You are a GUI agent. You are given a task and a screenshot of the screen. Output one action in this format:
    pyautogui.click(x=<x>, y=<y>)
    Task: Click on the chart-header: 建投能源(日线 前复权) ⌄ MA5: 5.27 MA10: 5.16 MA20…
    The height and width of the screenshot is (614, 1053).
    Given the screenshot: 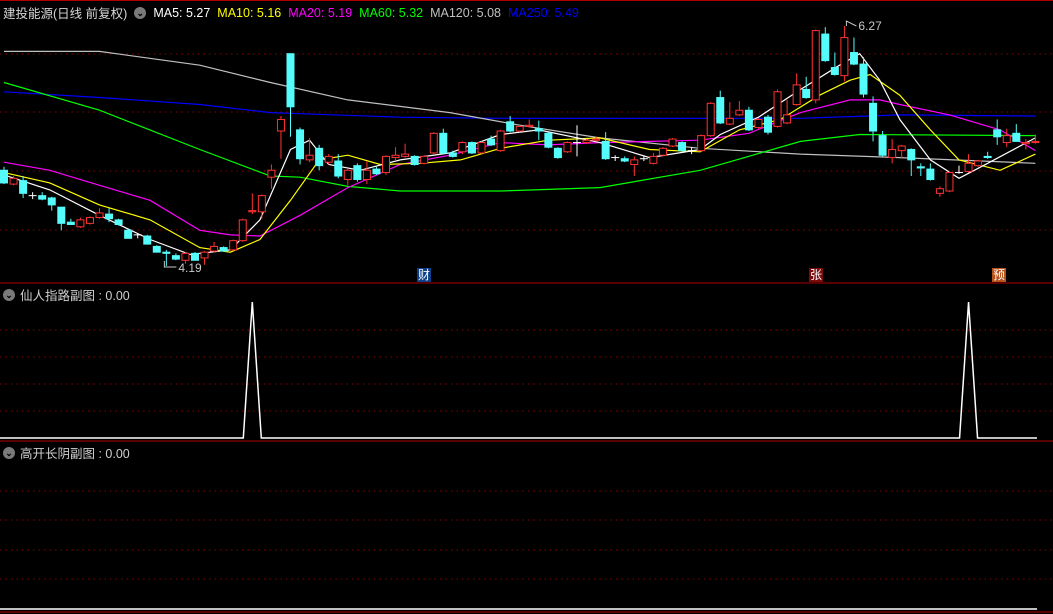 What is the action you would take?
    pyautogui.click(x=291, y=12)
    